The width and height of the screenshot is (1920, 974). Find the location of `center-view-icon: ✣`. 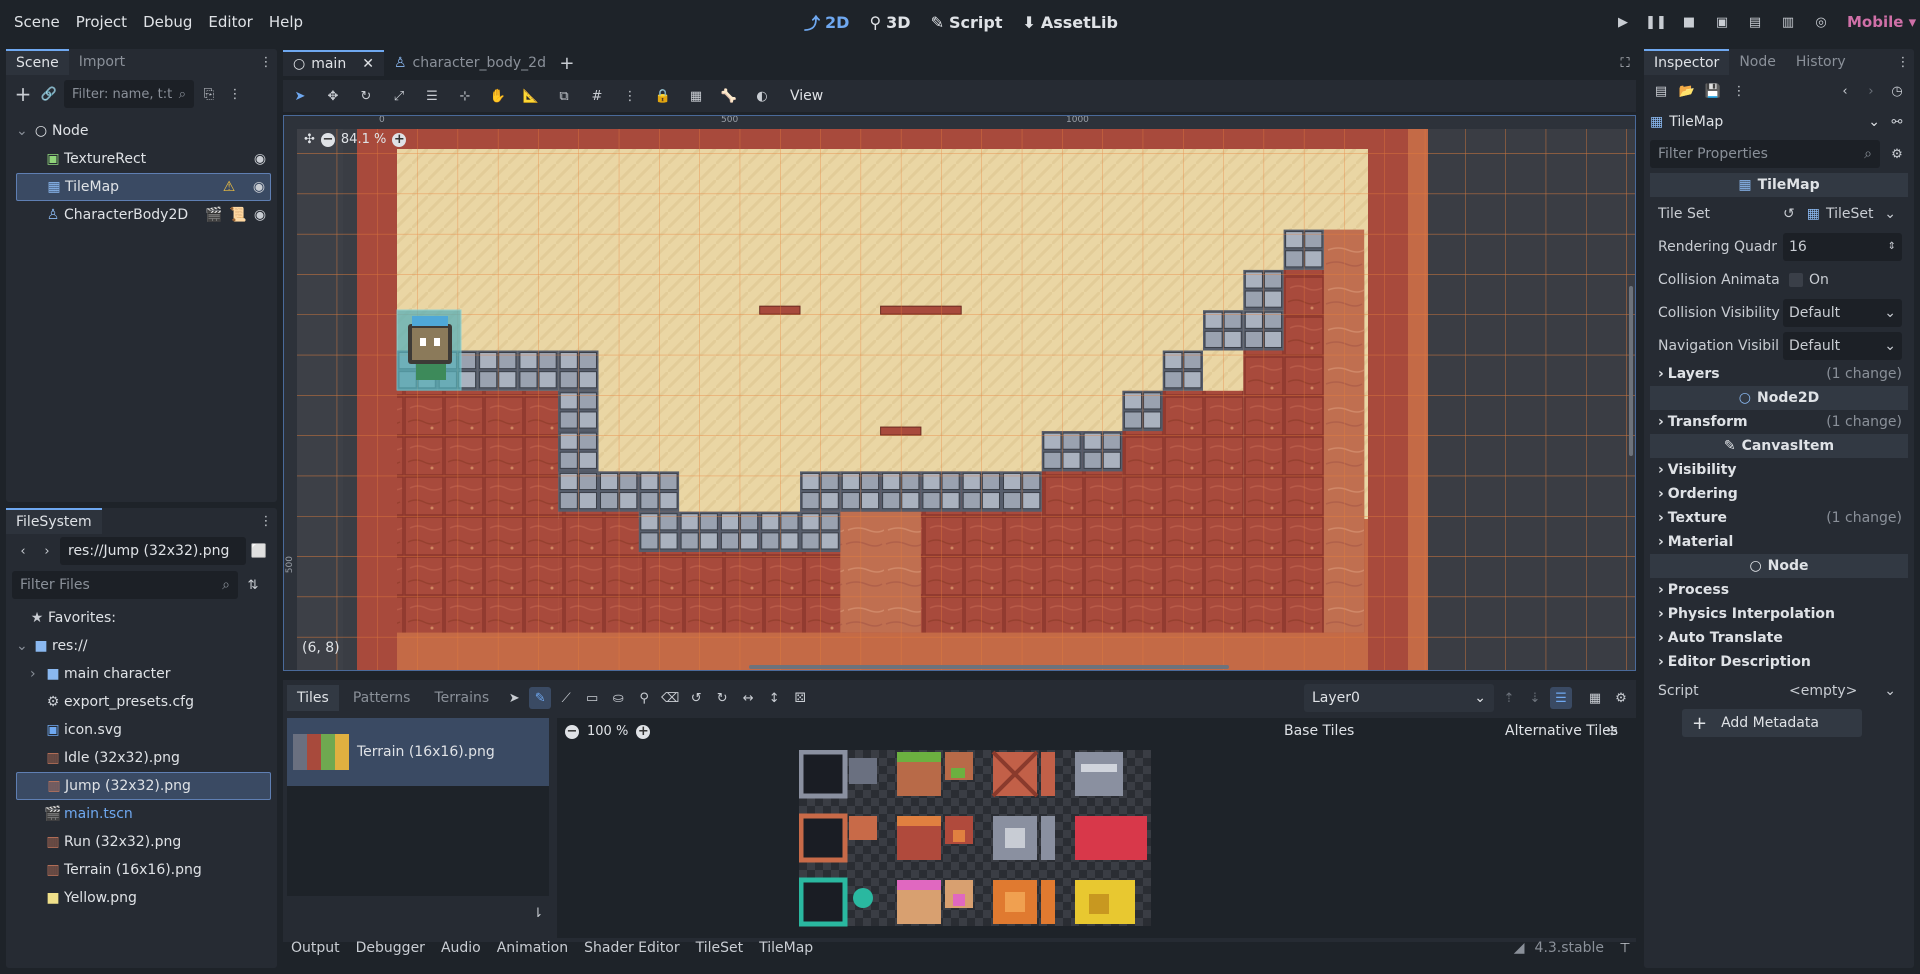

center-view-icon: ✣ is located at coordinates (309, 139).